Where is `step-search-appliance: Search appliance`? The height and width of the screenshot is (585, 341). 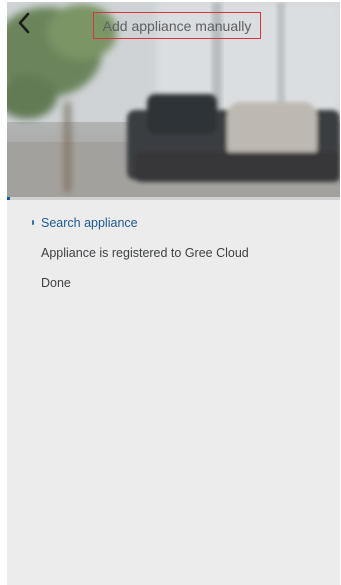
step-search-appliance: Search appliance is located at coordinates (173, 227).